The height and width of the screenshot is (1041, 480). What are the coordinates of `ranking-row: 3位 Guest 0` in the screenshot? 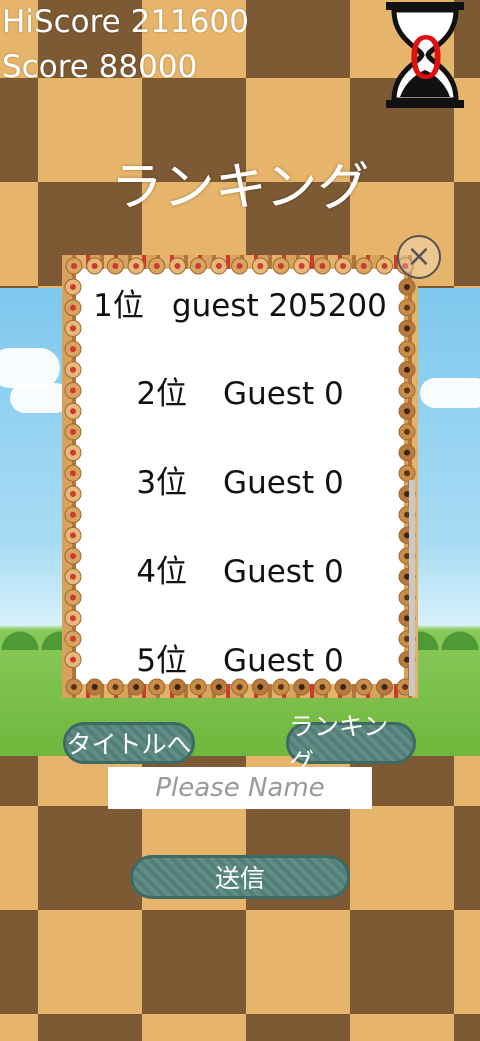 It's located at (240, 479).